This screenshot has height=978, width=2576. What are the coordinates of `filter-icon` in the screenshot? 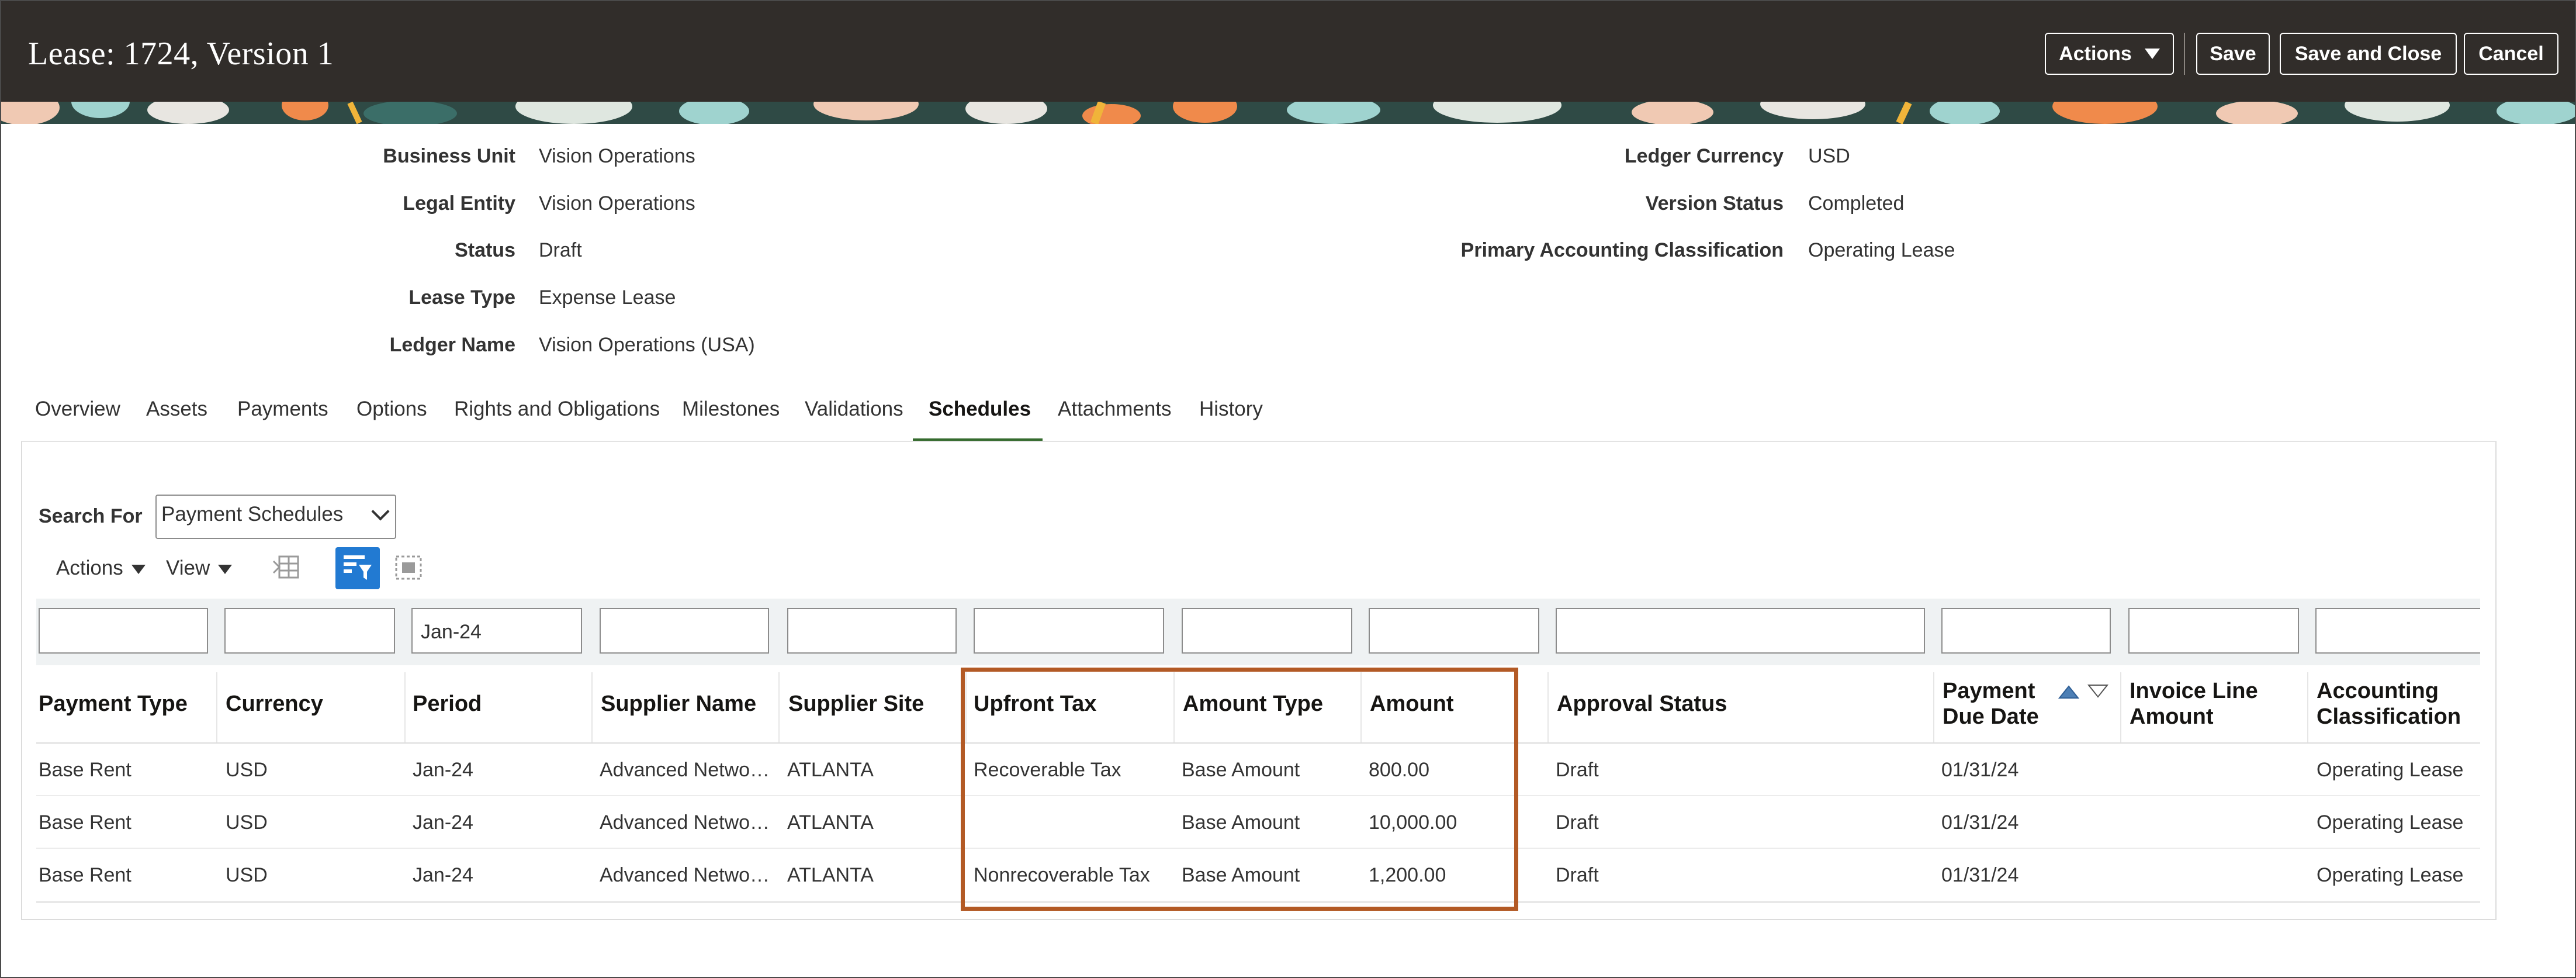 It's located at (358, 567).